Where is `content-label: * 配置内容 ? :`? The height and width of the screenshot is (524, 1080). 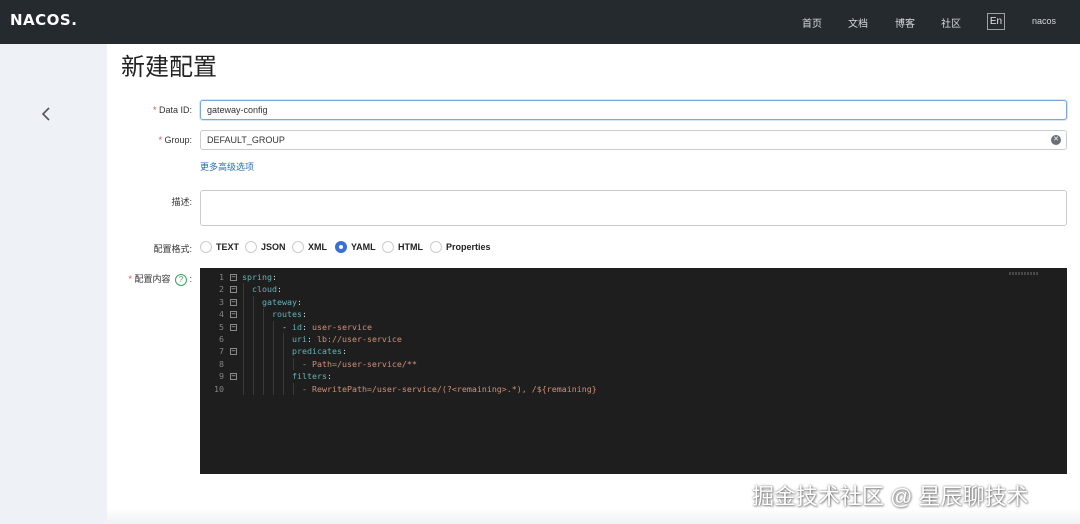 content-label: * 配置内容 ? : is located at coordinates (160, 279).